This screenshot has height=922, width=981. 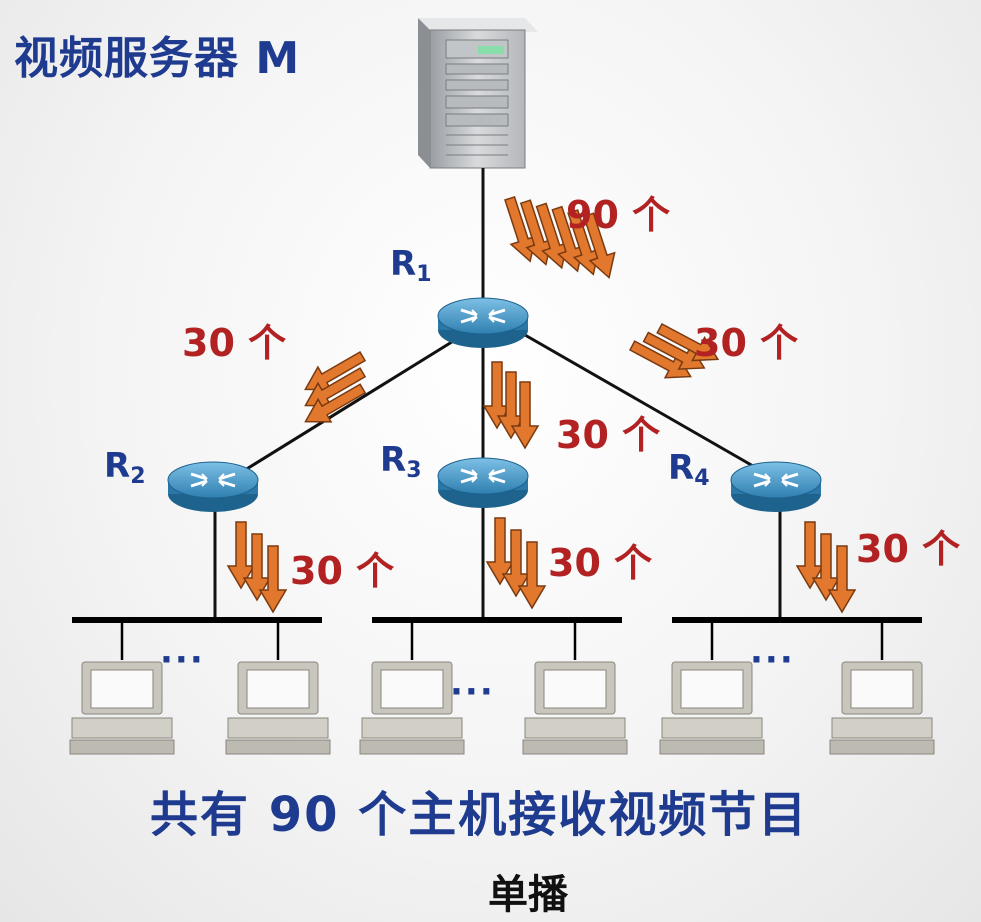 What do you see at coordinates (608, 435) in the screenshot?
I see `flow-count-r1-r3: 30 个` at bounding box center [608, 435].